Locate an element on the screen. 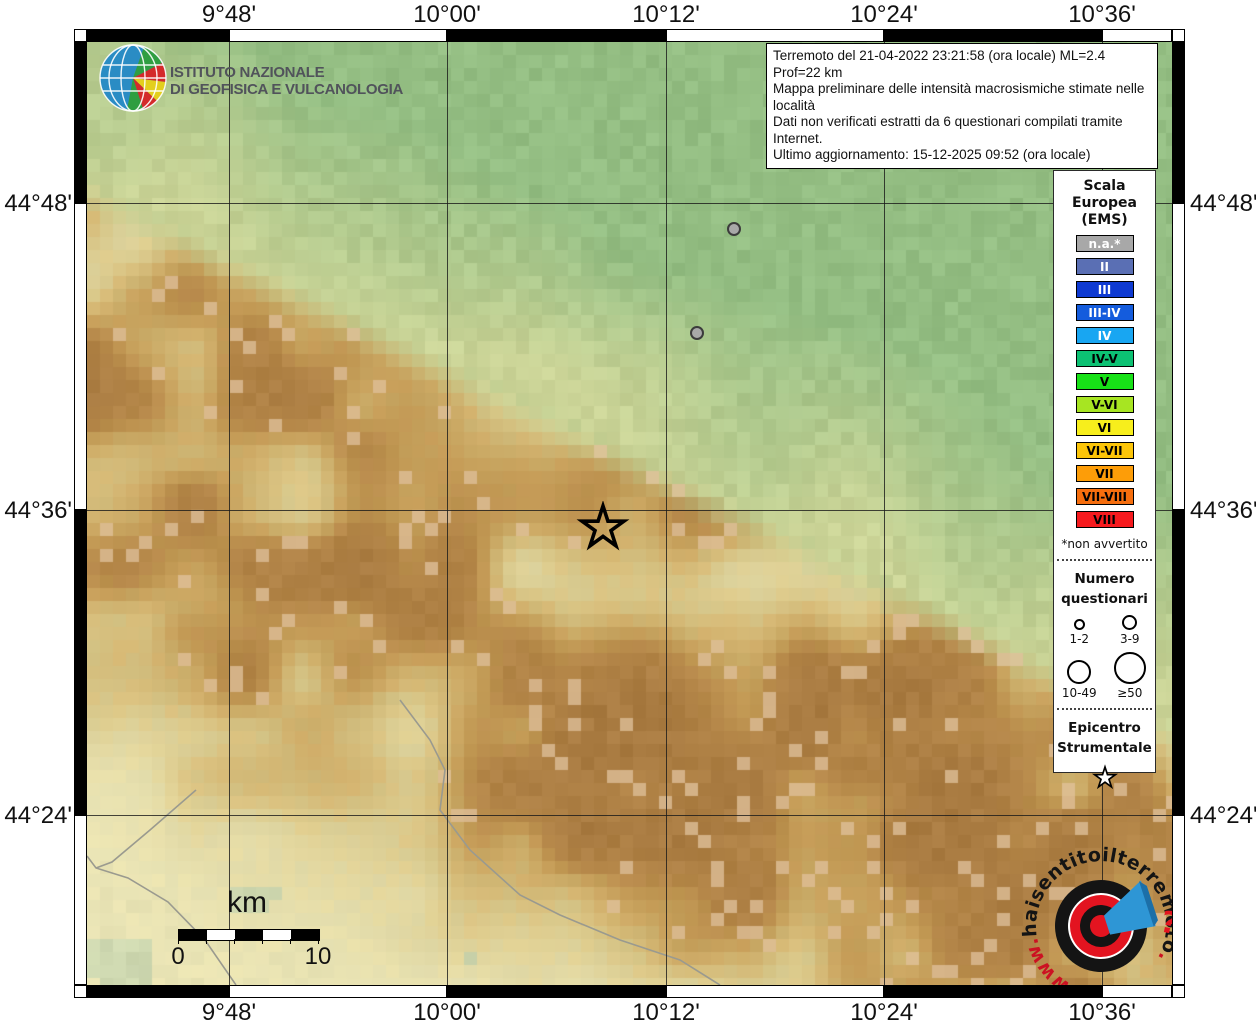  axis-label-left: 44°36' is located at coordinates (38, 510).